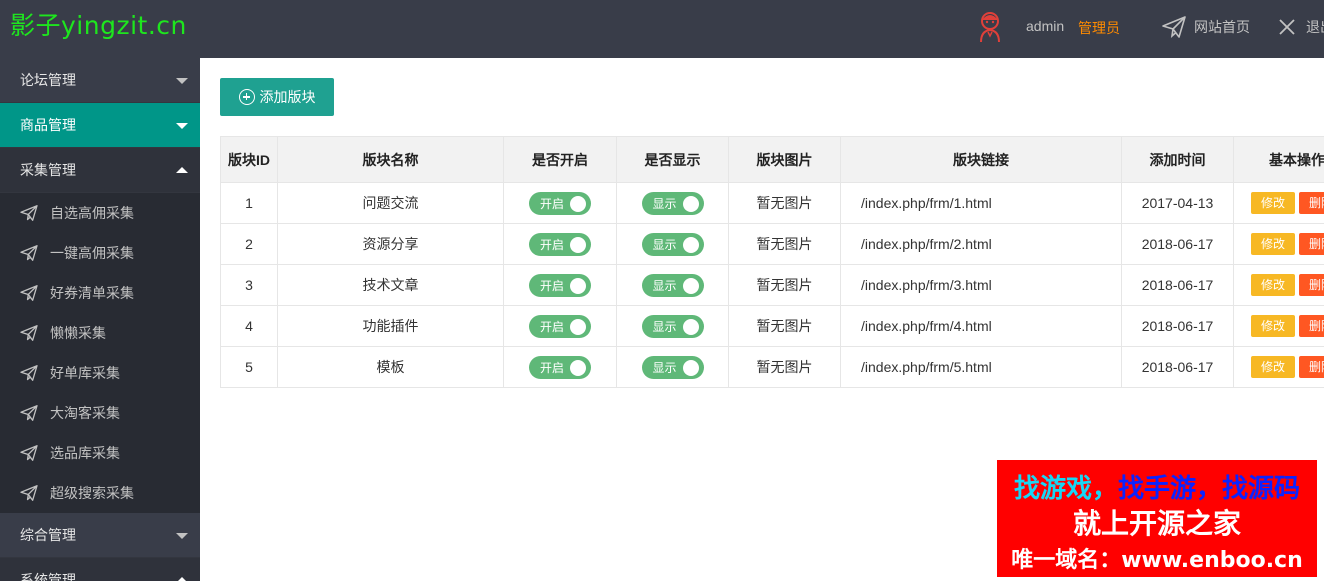 Image resolution: width=1324 pixels, height=581 pixels. Describe the element at coordinates (100, 170) in the screenshot. I see `sidebar-group-collect: 采集管理` at that location.